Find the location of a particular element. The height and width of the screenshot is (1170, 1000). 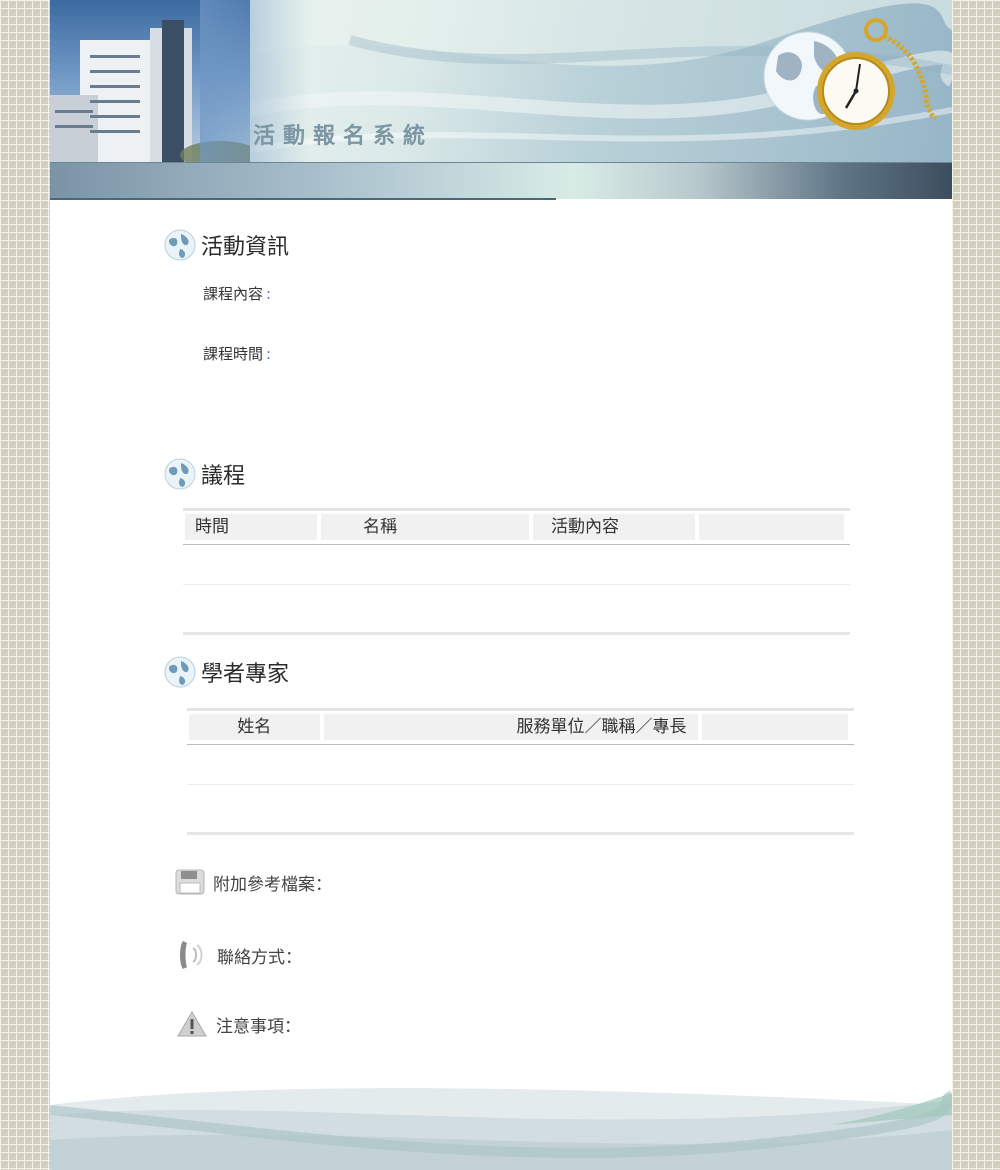

agenda-col-name: 名稱 is located at coordinates (425, 527).